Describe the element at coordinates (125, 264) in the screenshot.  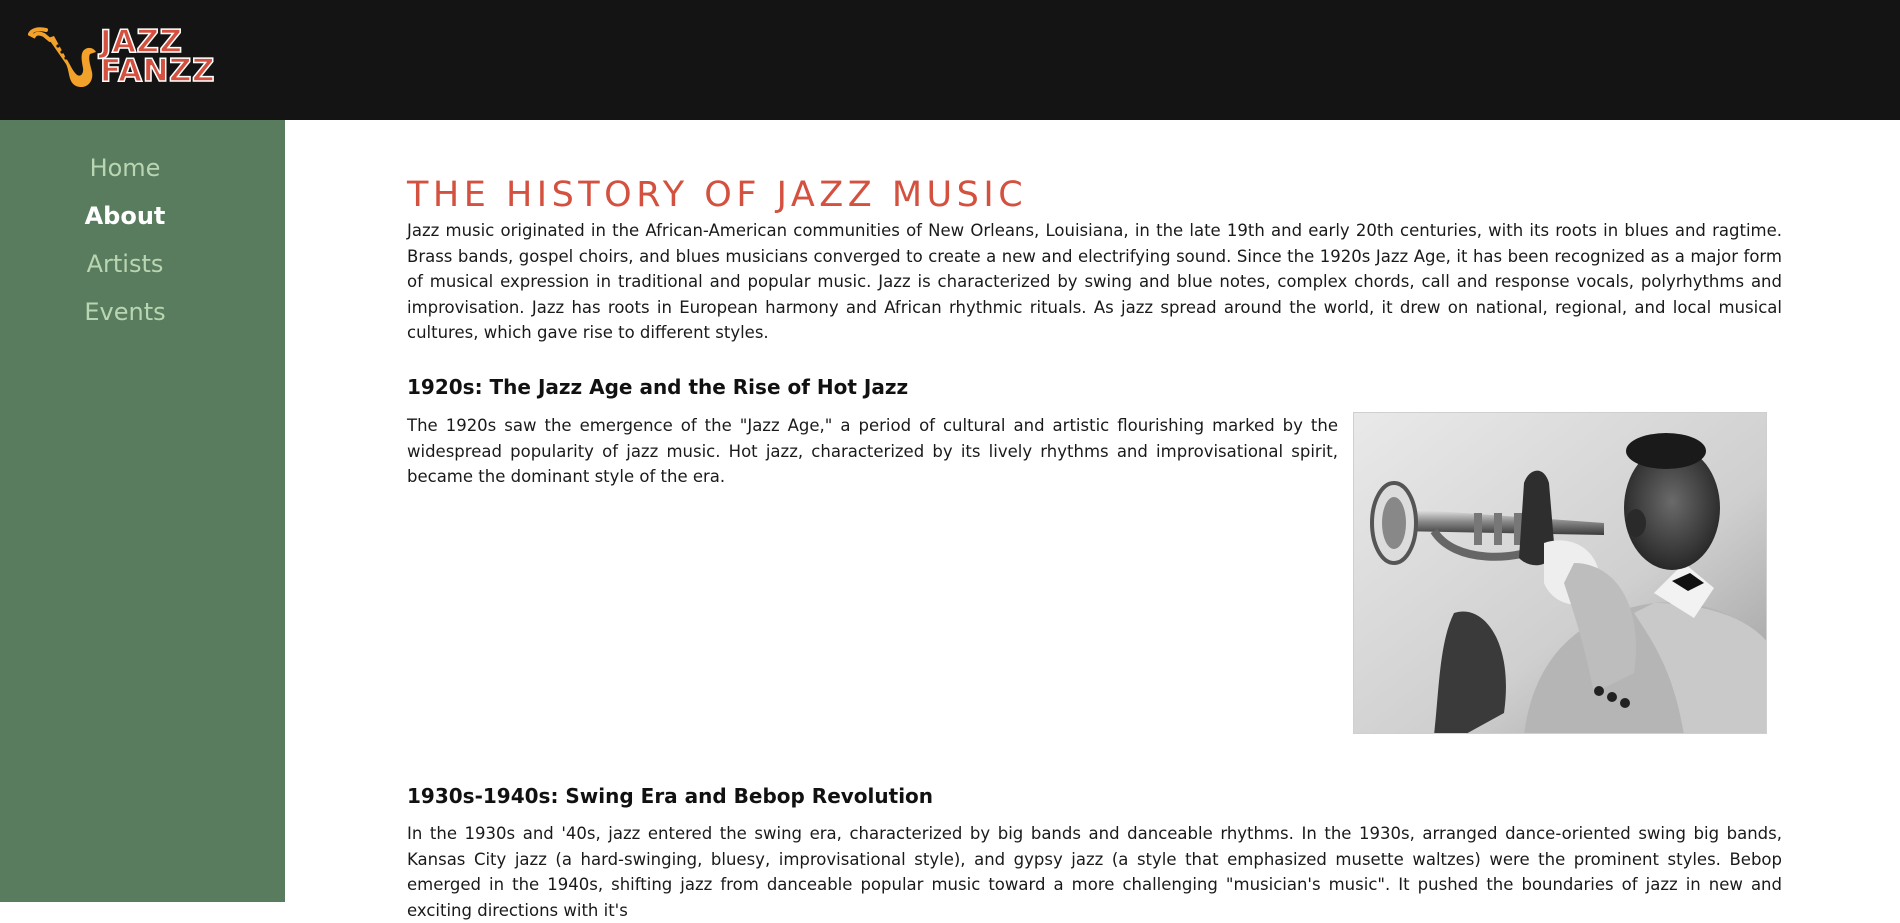
I see `nav-item-artists: Artists` at that location.